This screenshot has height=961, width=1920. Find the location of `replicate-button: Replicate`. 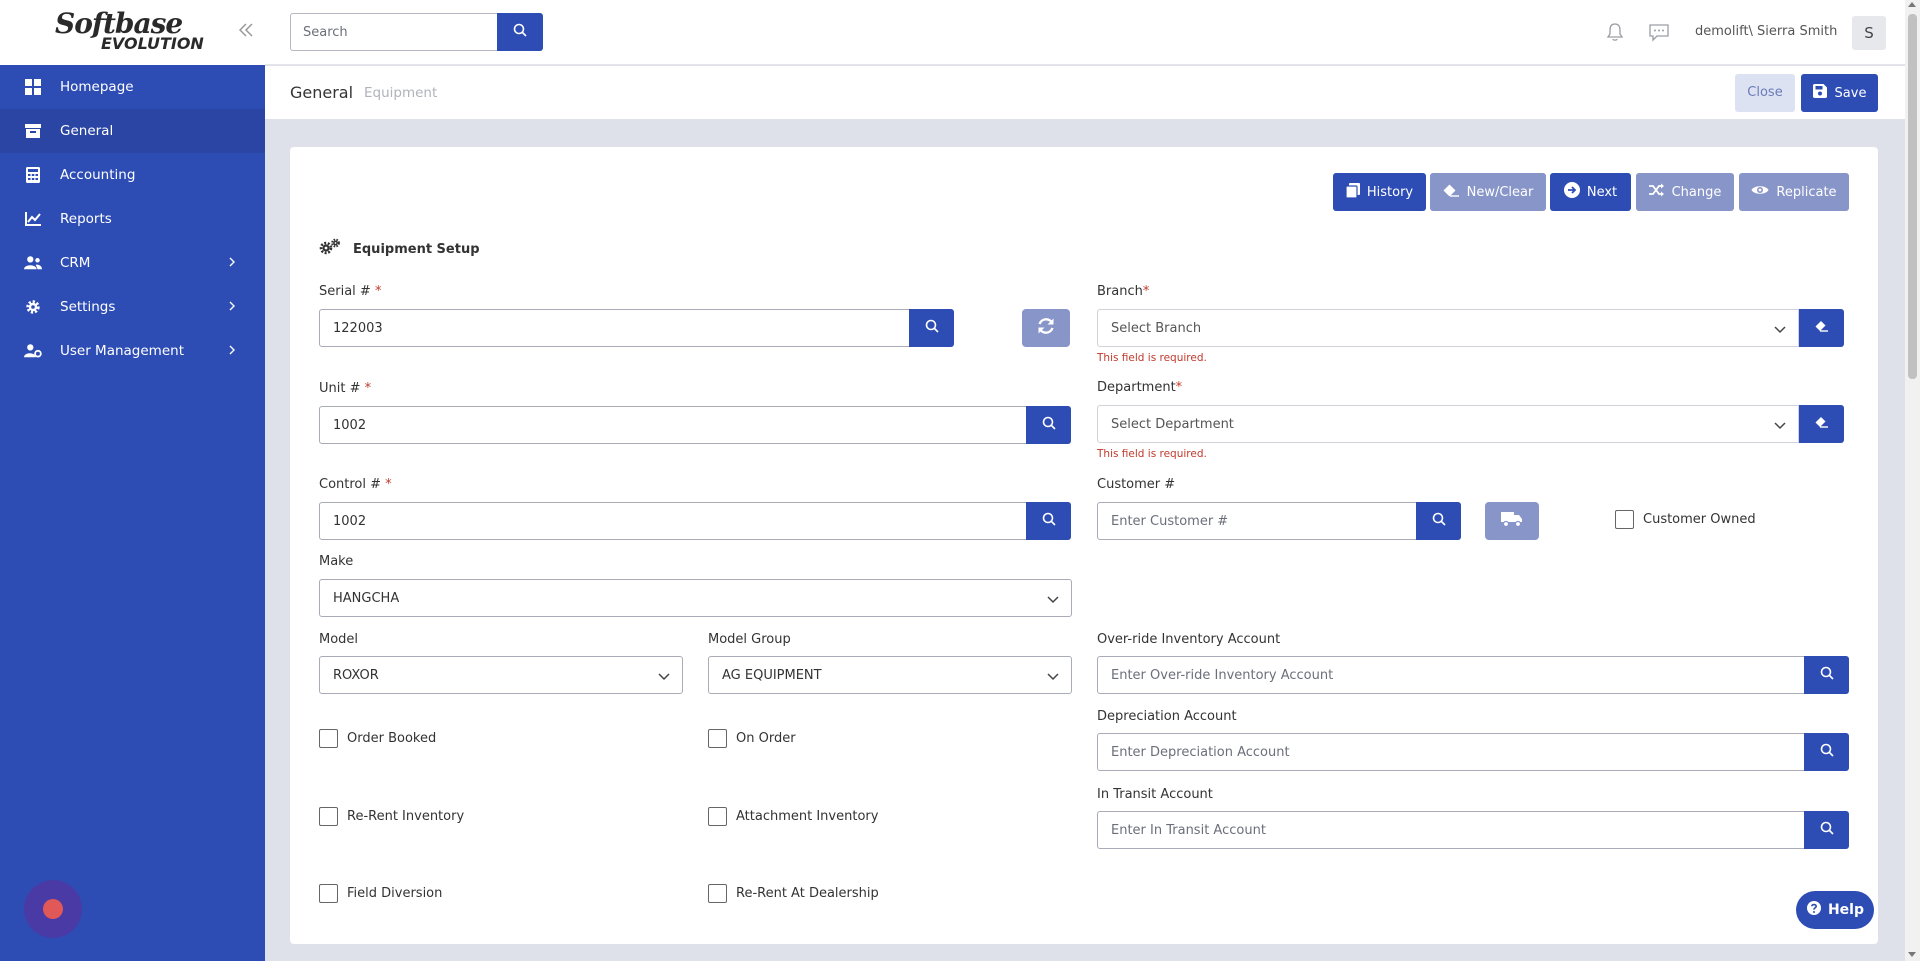

replicate-button: Replicate is located at coordinates (1794, 192).